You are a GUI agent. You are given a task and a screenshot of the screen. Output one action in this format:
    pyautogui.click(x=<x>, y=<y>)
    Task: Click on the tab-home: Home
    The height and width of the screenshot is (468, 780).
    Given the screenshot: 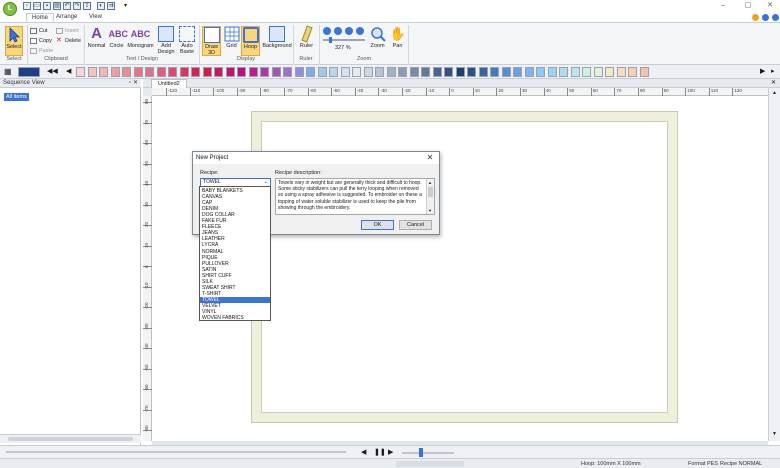 What is the action you would take?
    pyautogui.click(x=40, y=17)
    